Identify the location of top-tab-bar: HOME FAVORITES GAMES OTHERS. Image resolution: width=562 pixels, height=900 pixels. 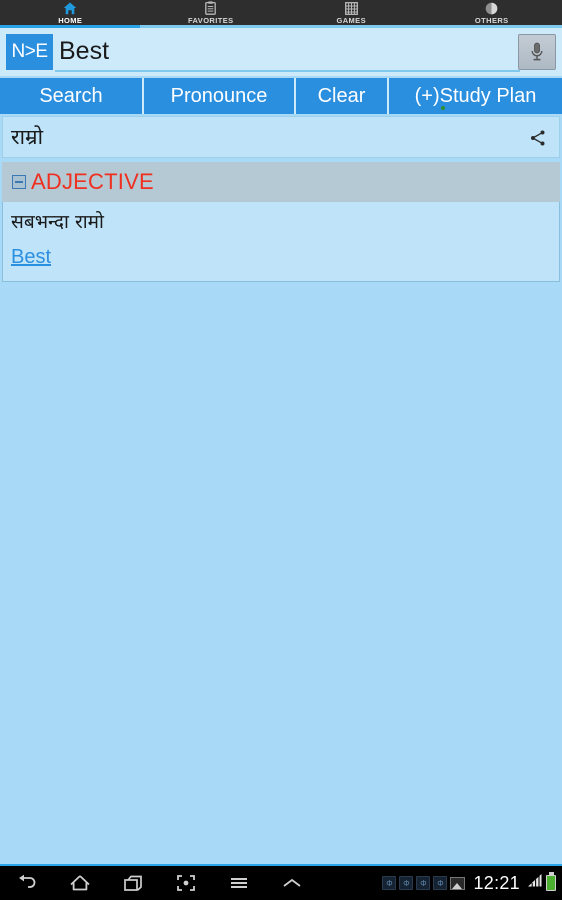
(281, 14).